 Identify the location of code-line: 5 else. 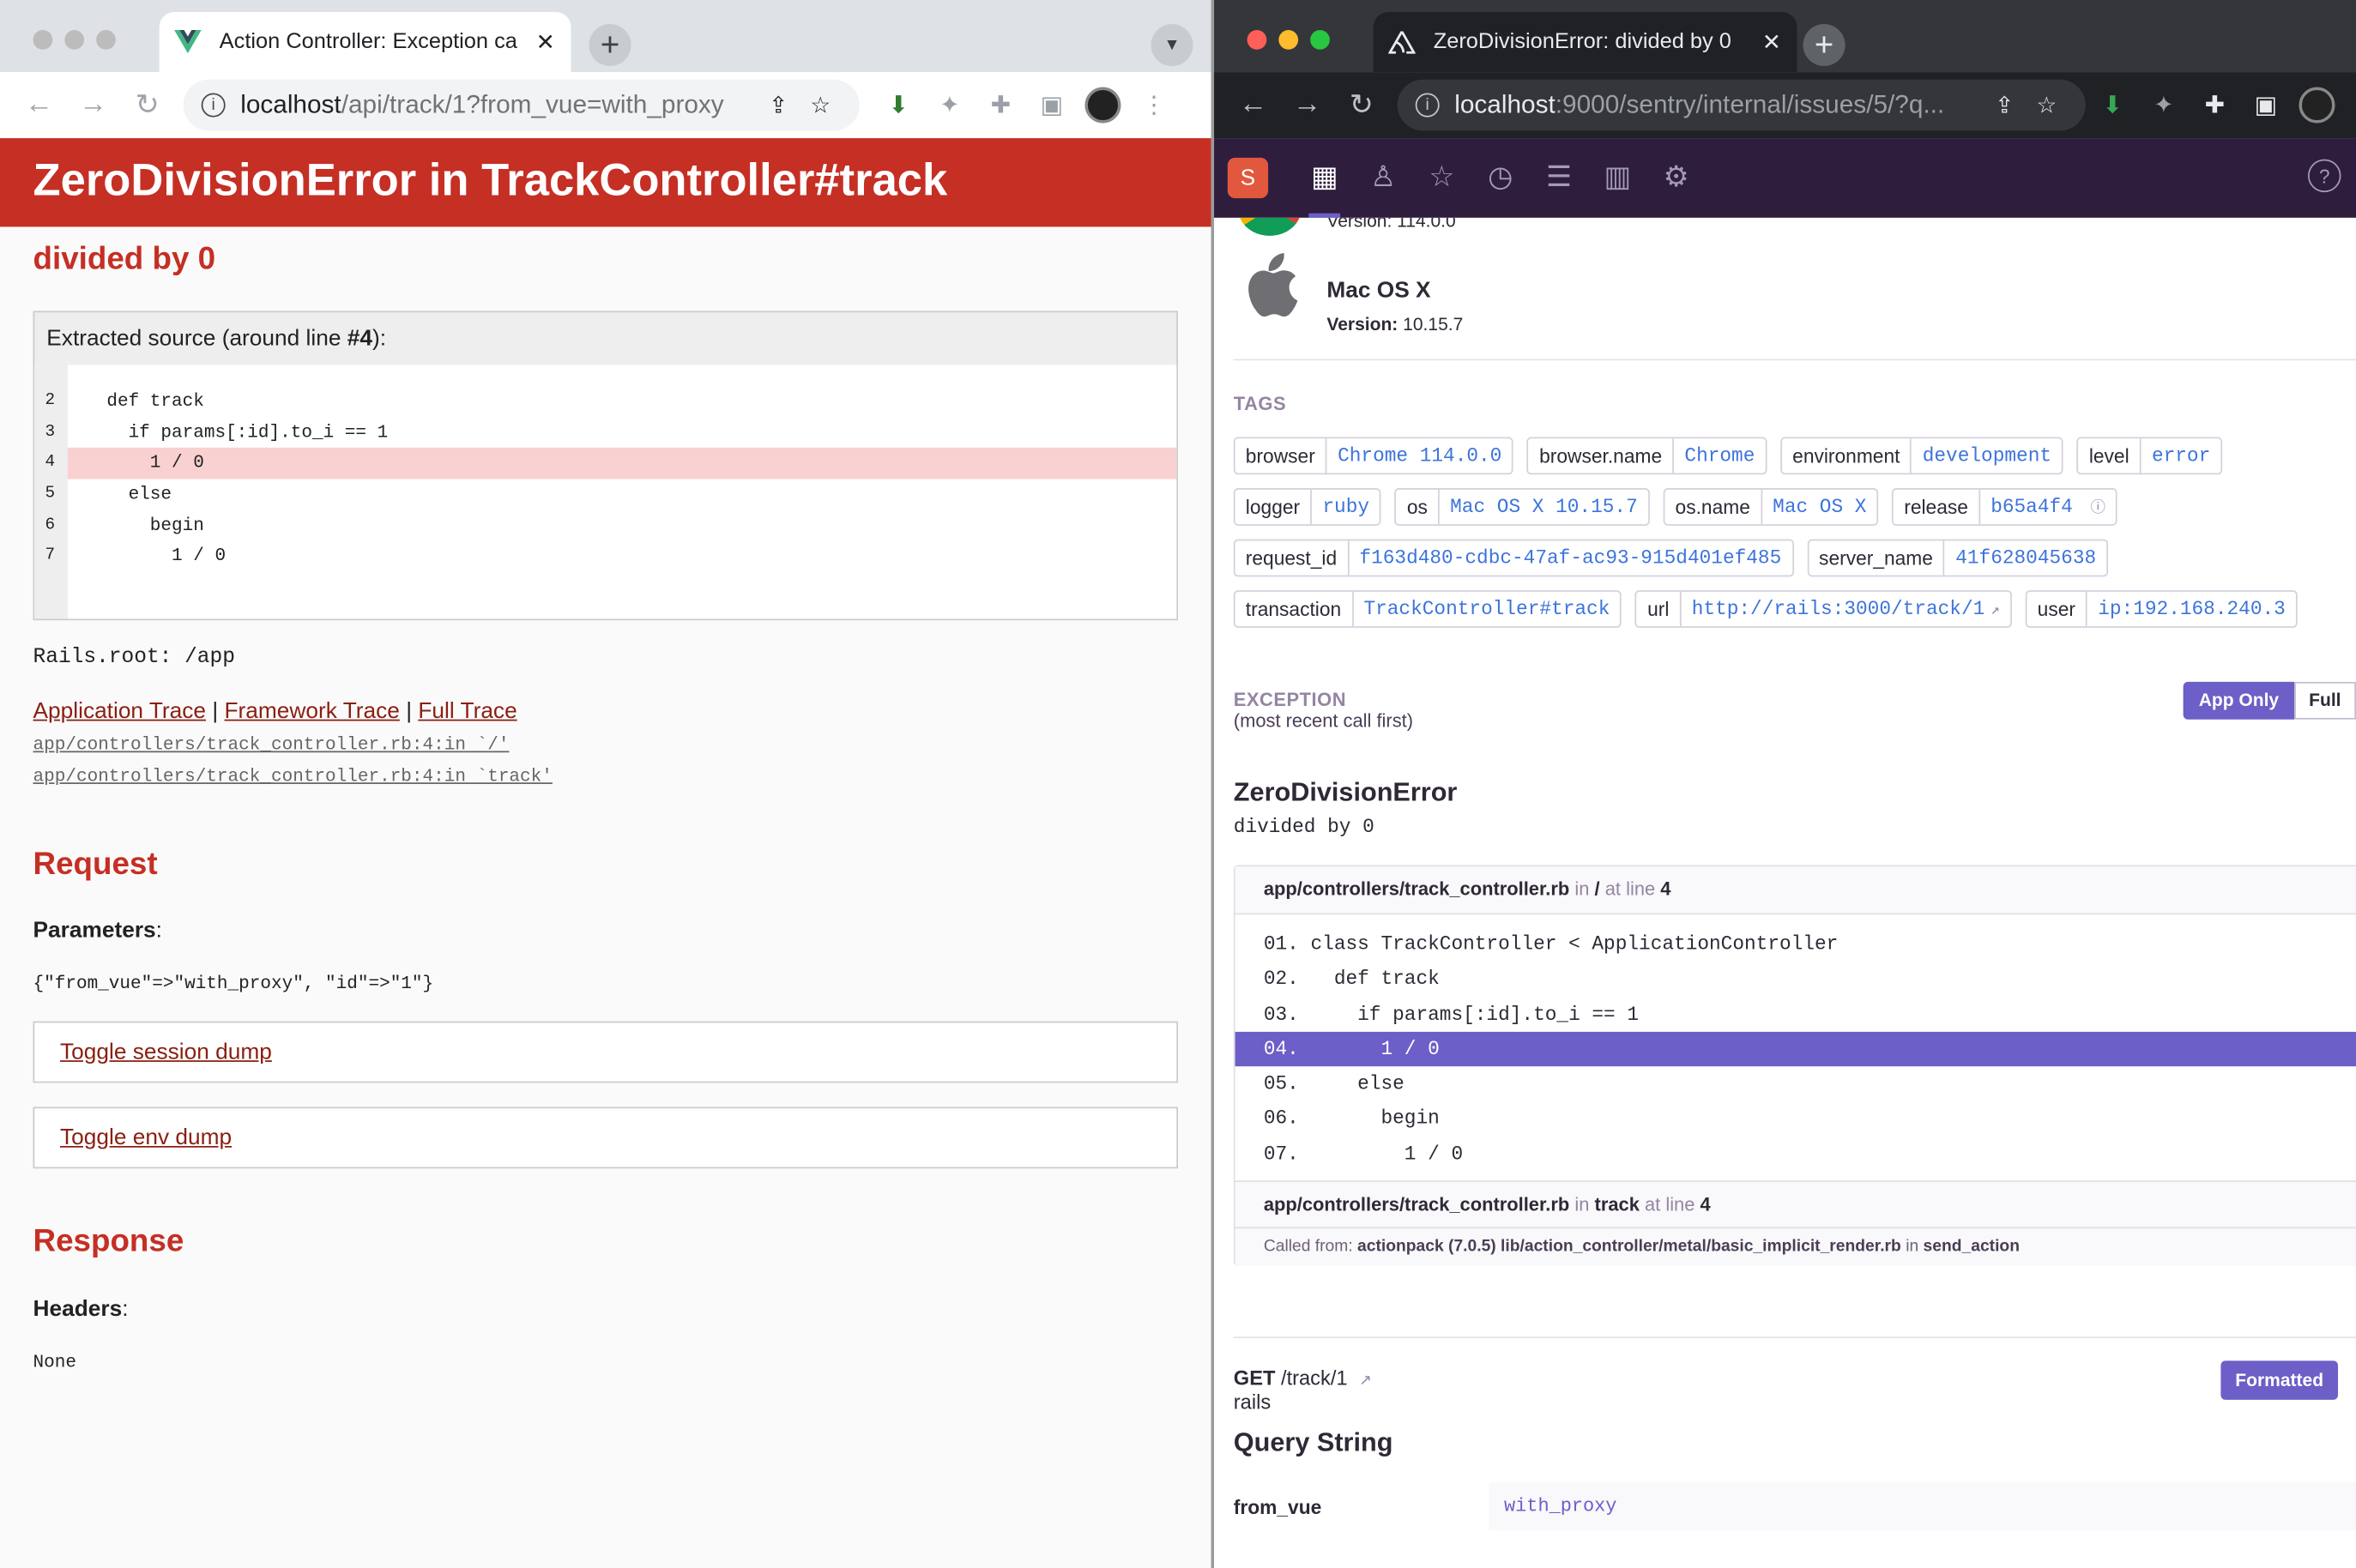
(109, 494).